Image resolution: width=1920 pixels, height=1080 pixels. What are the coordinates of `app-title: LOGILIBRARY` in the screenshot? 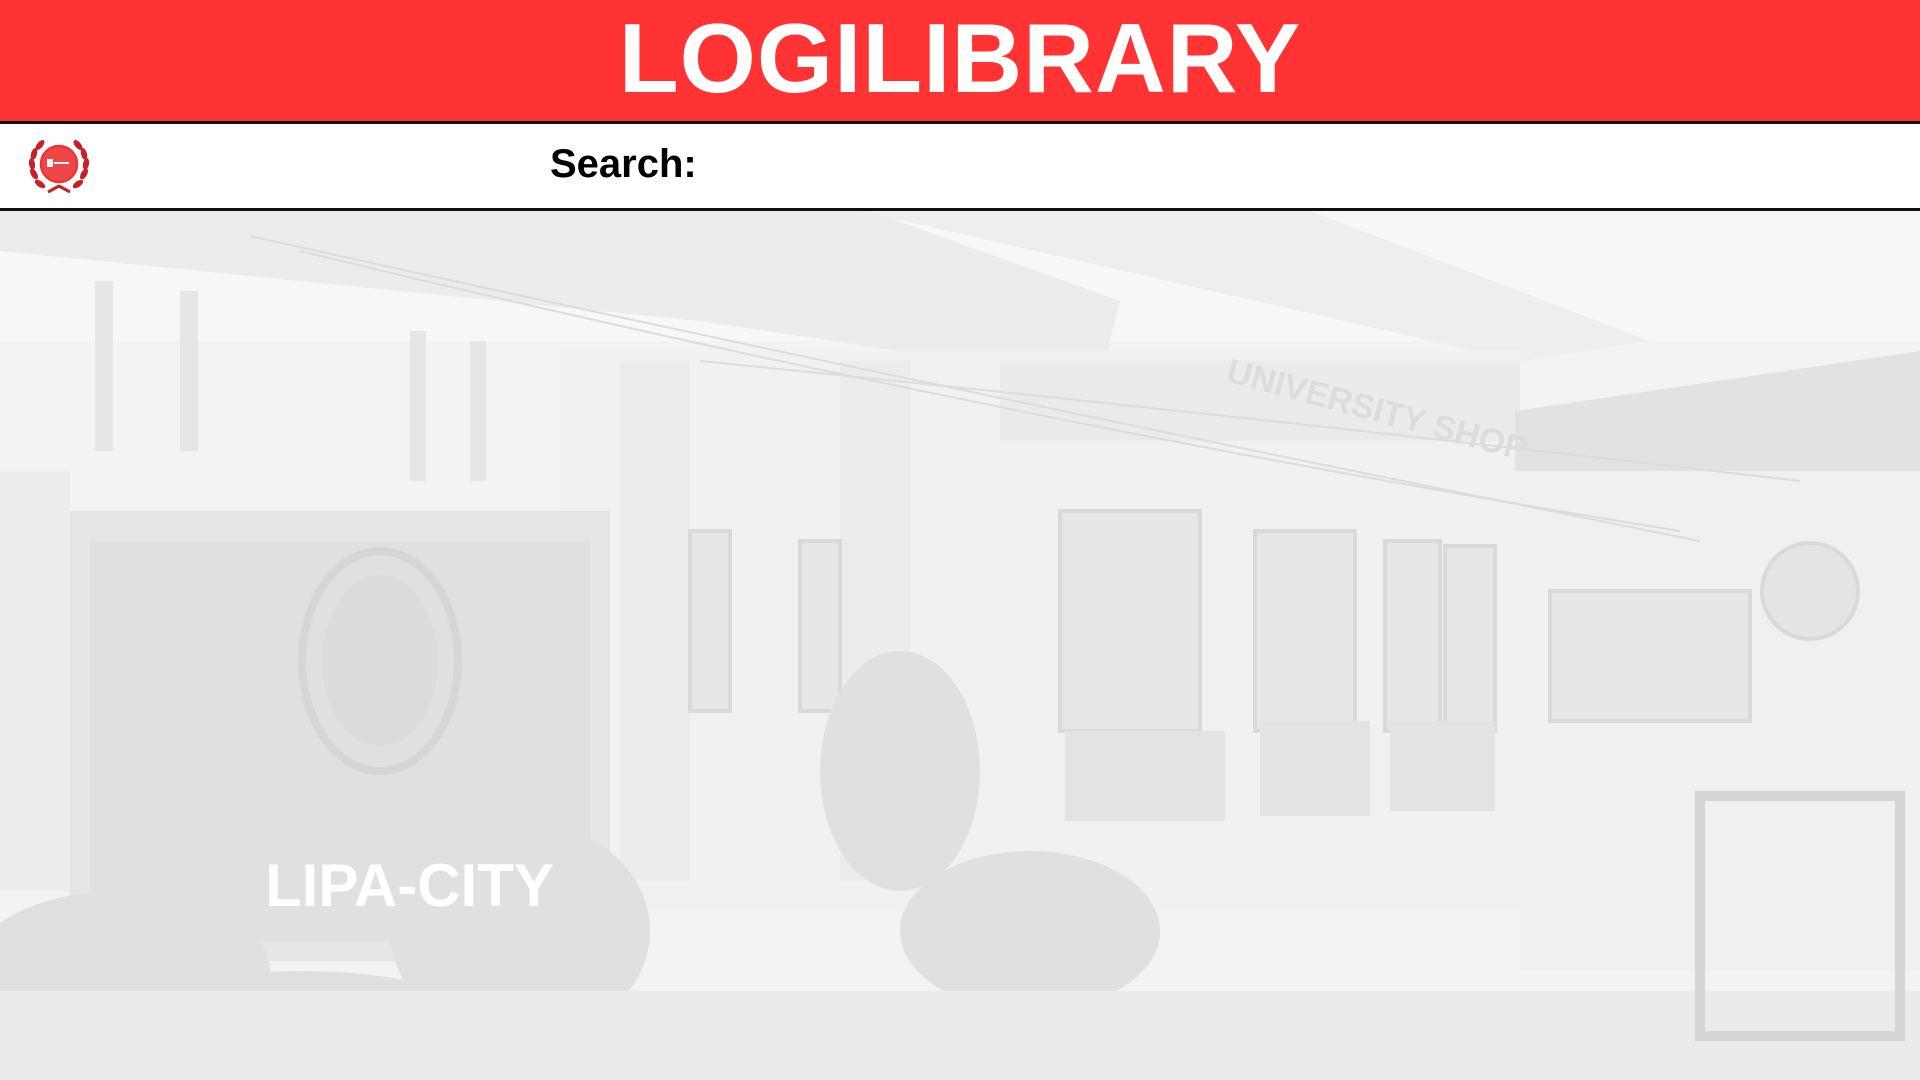 It's located at (960, 57).